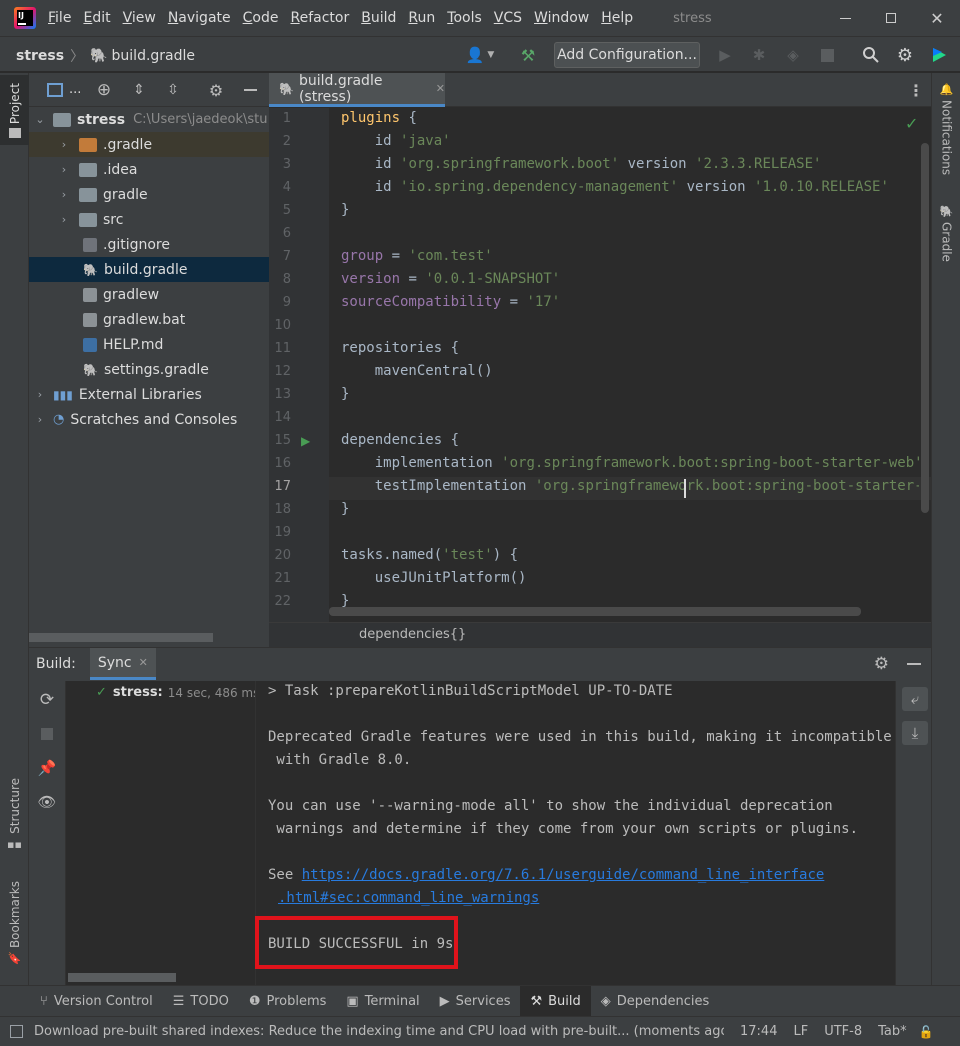 This screenshot has width=960, height=1046. Describe the element at coordinates (16, 1031) in the screenshot. I see `toggle-tool-windows-icon` at that location.